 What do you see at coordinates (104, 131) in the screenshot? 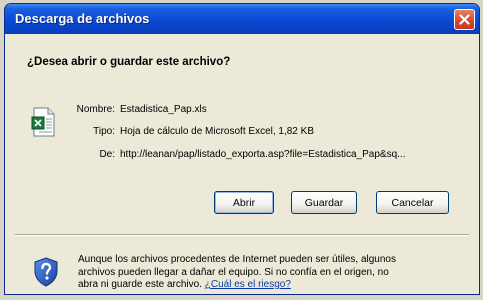
I see `file-type-label: Tipo:` at bounding box center [104, 131].